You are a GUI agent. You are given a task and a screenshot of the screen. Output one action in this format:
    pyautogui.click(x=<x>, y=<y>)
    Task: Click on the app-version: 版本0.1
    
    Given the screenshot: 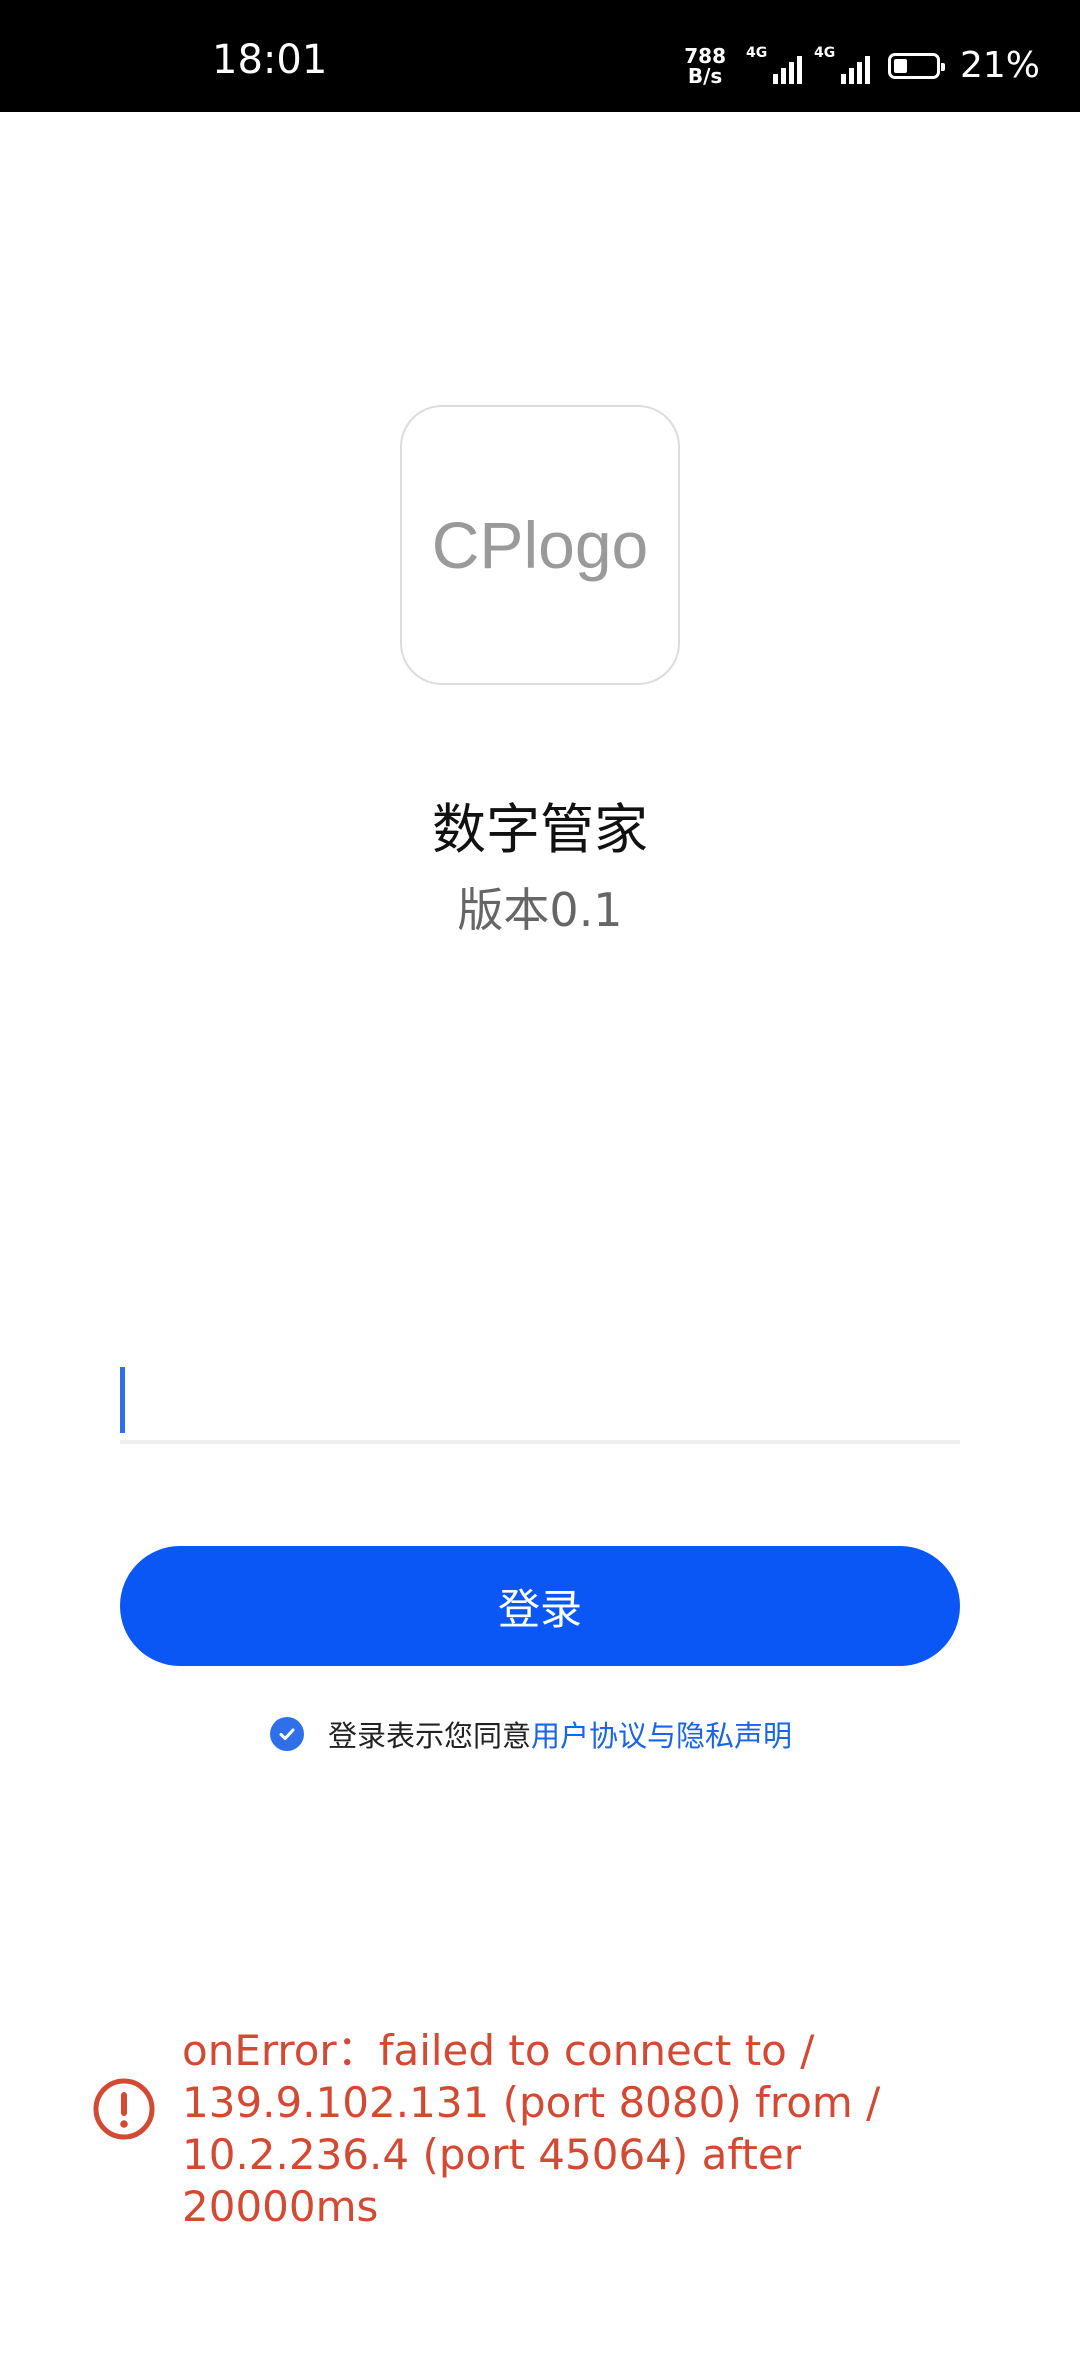 What is the action you would take?
    pyautogui.click(x=540, y=910)
    